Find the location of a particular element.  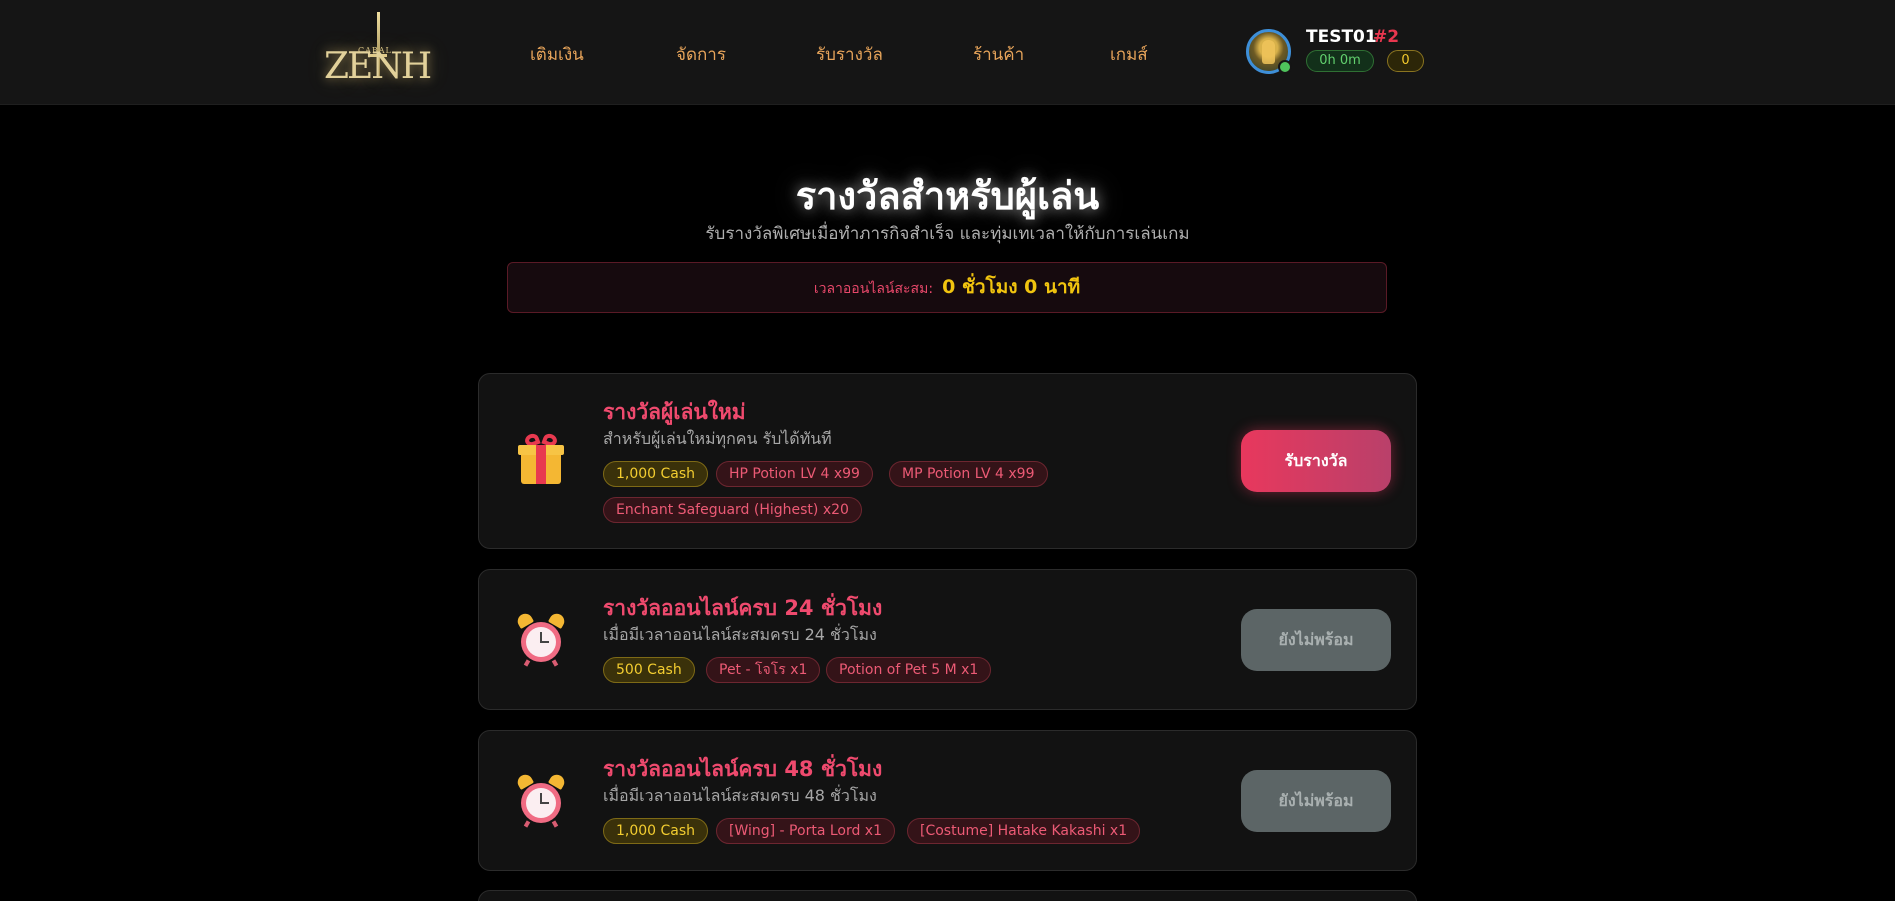

reward-chip-item: Pet - โจโร x1 is located at coordinates (763, 670).